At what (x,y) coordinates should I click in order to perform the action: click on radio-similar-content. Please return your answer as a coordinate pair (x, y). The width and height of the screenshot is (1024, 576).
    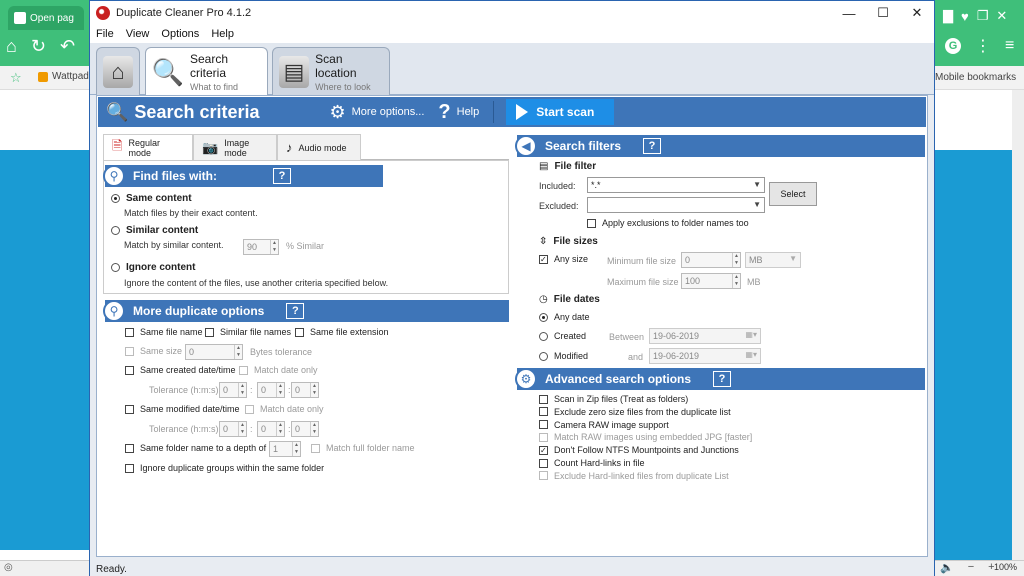
    Looking at the image, I should click on (115, 230).